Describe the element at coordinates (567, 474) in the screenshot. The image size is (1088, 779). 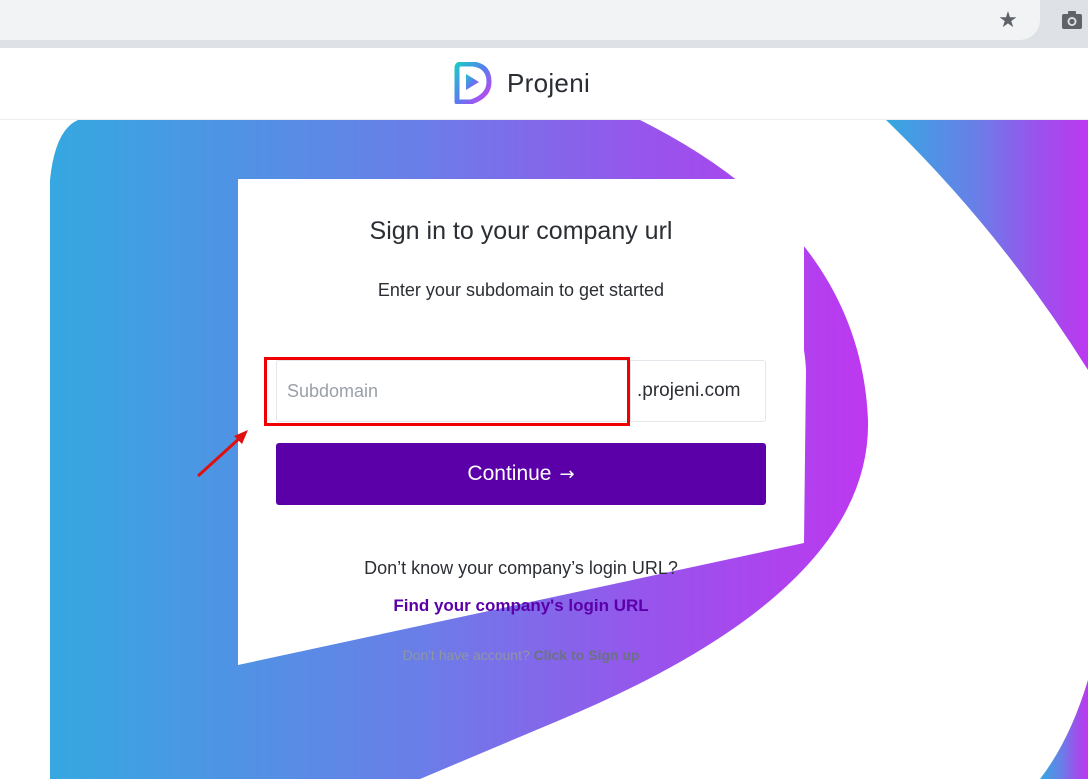
I see `arrow-right-icon: →` at that location.